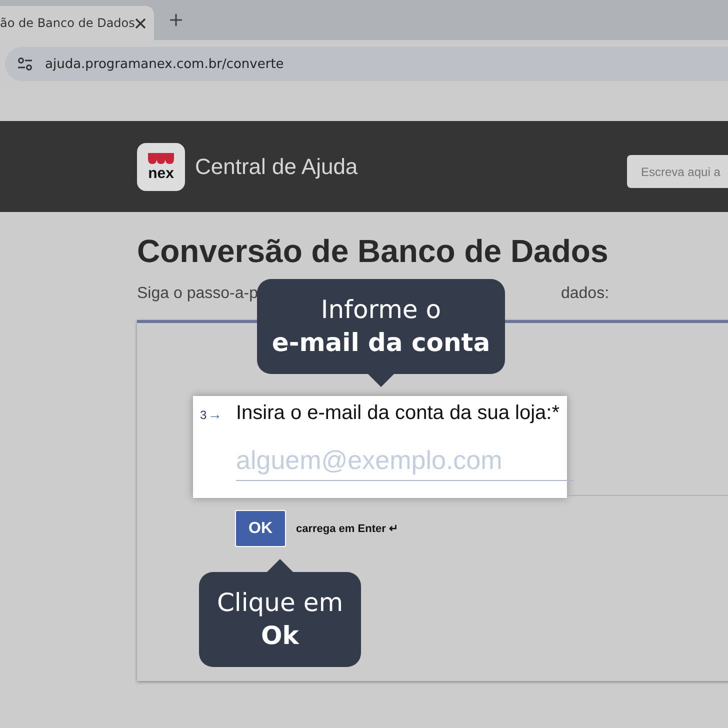  What do you see at coordinates (398, 413) in the screenshot?
I see `question-label: Insira o e-mail da conta da sua loja:*` at bounding box center [398, 413].